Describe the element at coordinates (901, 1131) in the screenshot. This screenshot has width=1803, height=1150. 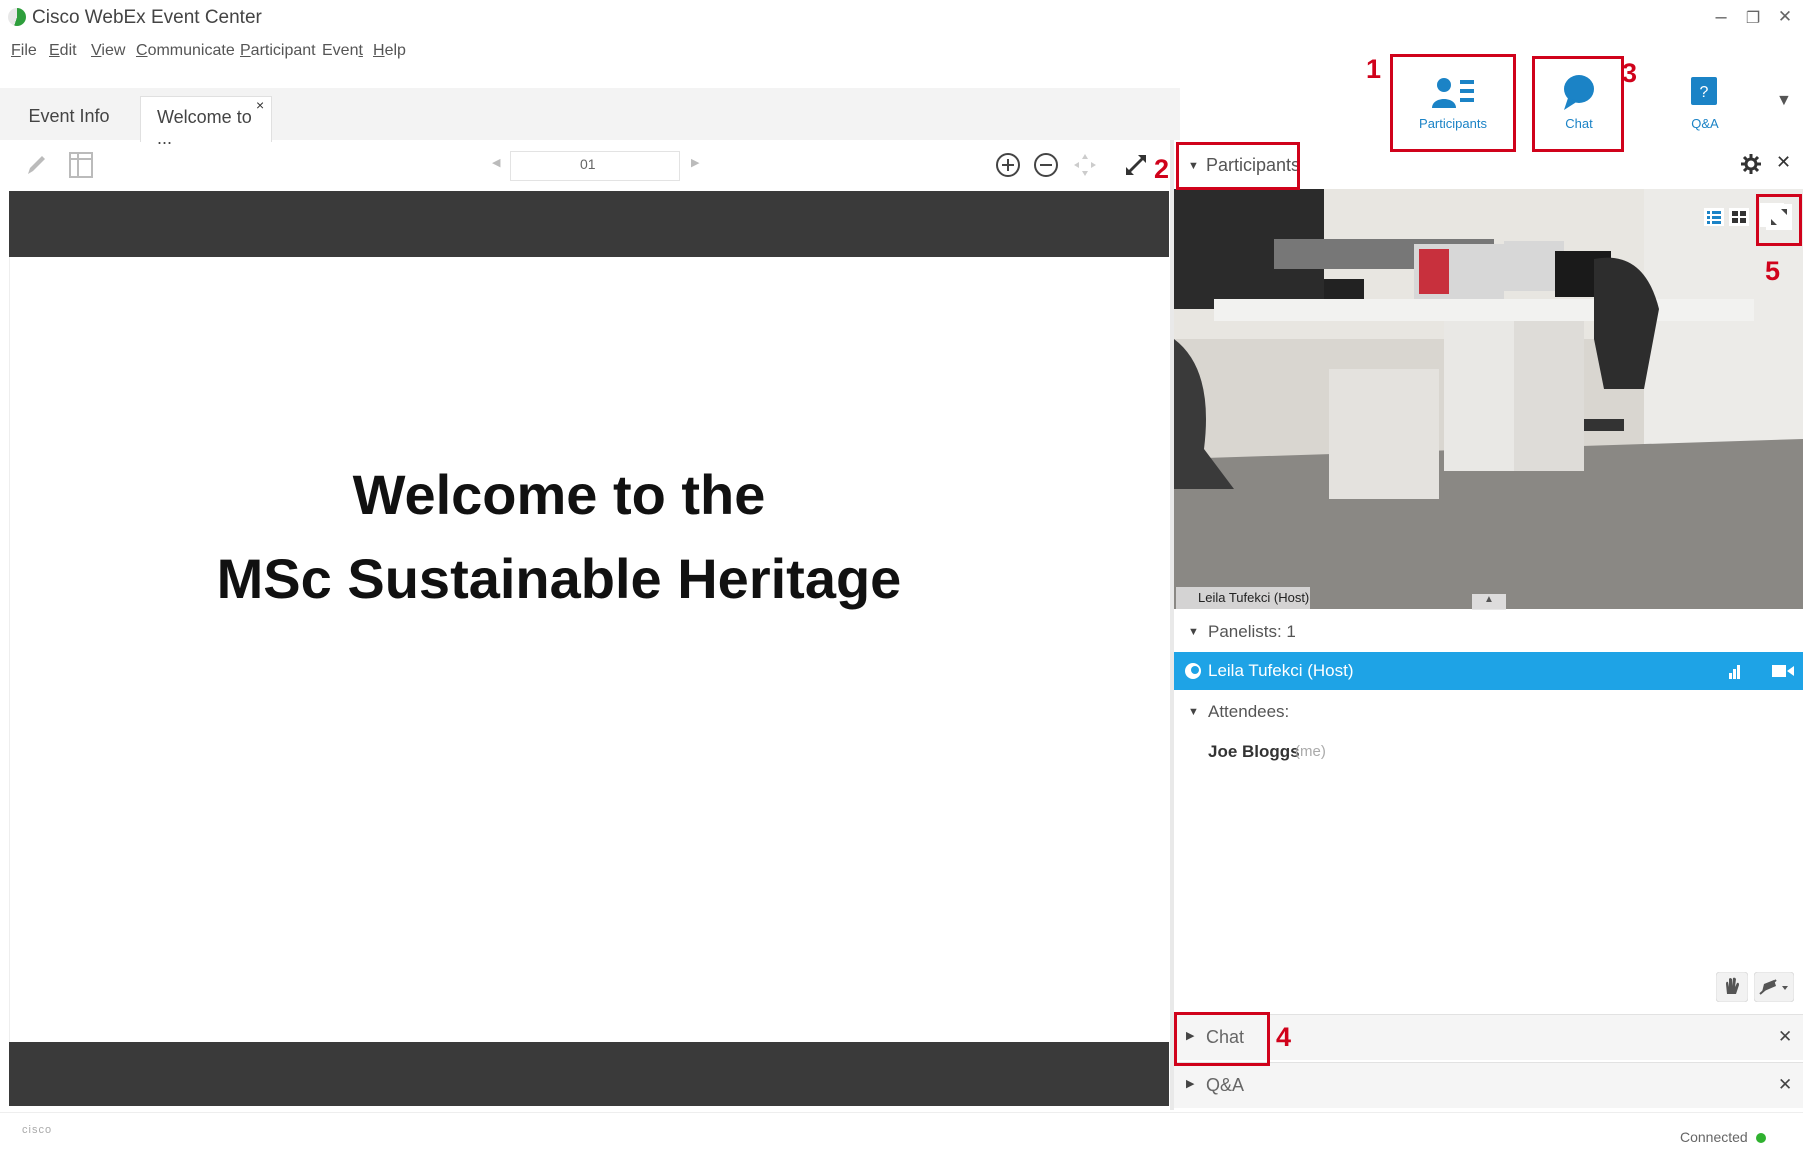
I see `status-bar` at that location.